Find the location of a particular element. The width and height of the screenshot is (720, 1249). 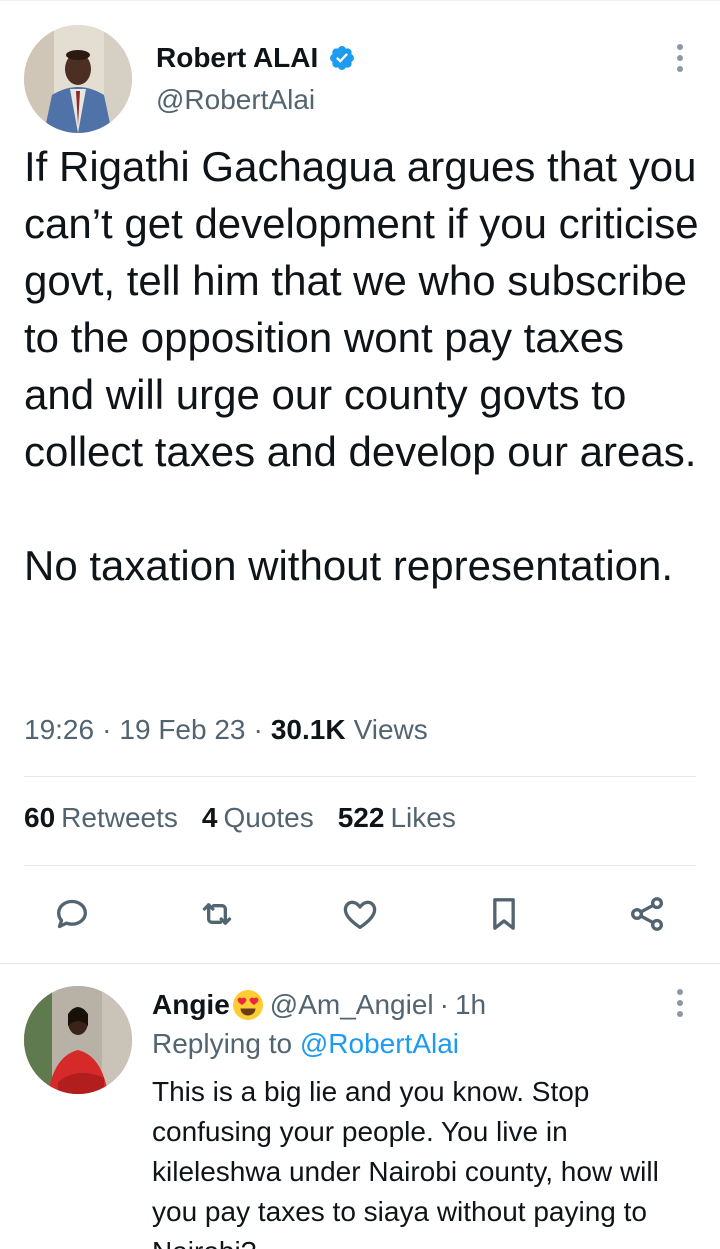

quotes-count: 4 is located at coordinates (209, 817).